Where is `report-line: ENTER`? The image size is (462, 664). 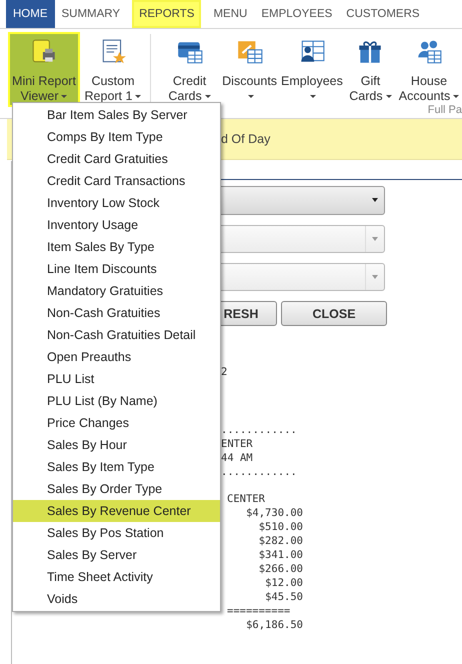 report-line: ENTER is located at coordinates (237, 444).